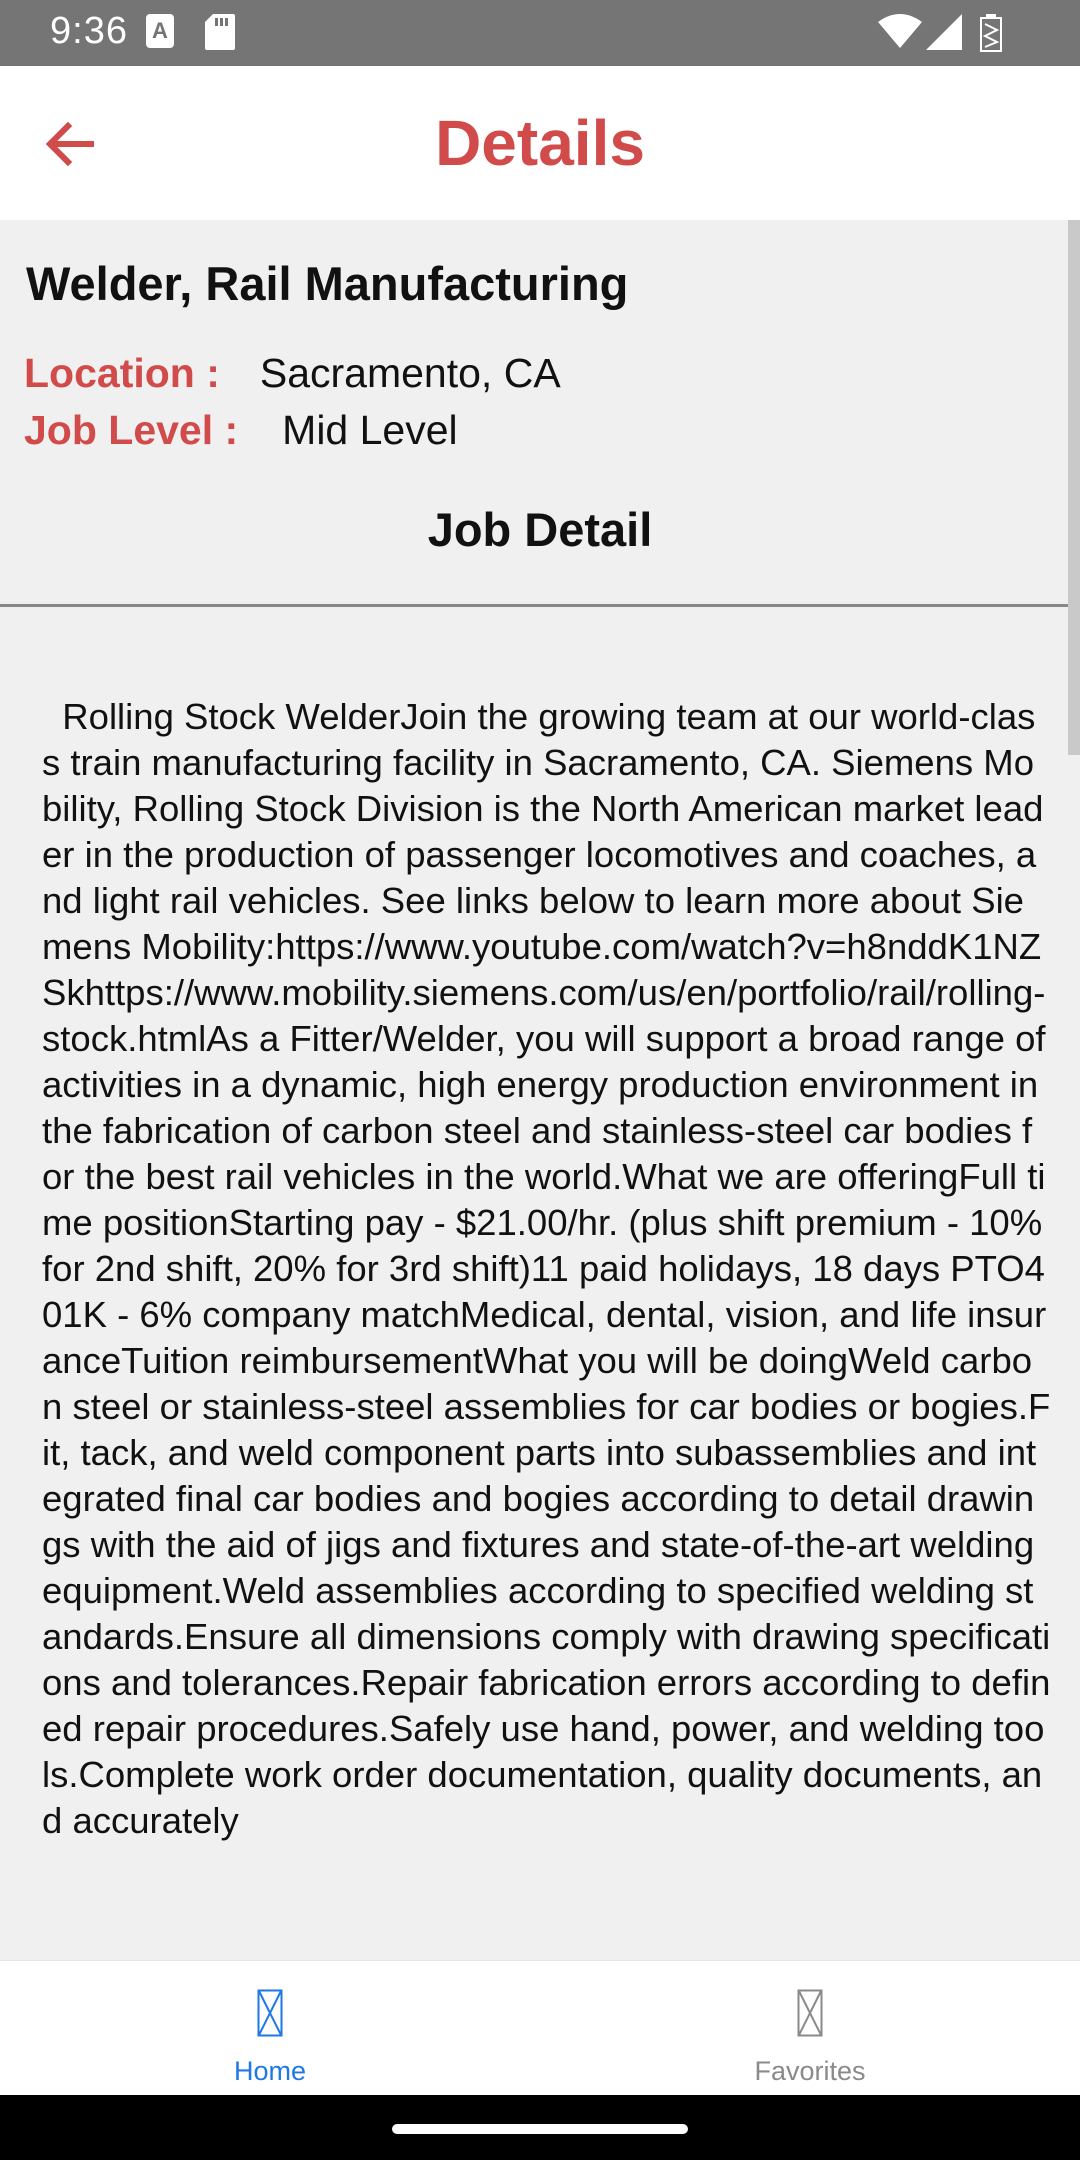  Describe the element at coordinates (89, 31) in the screenshot. I see `status-time: 9:36` at that location.